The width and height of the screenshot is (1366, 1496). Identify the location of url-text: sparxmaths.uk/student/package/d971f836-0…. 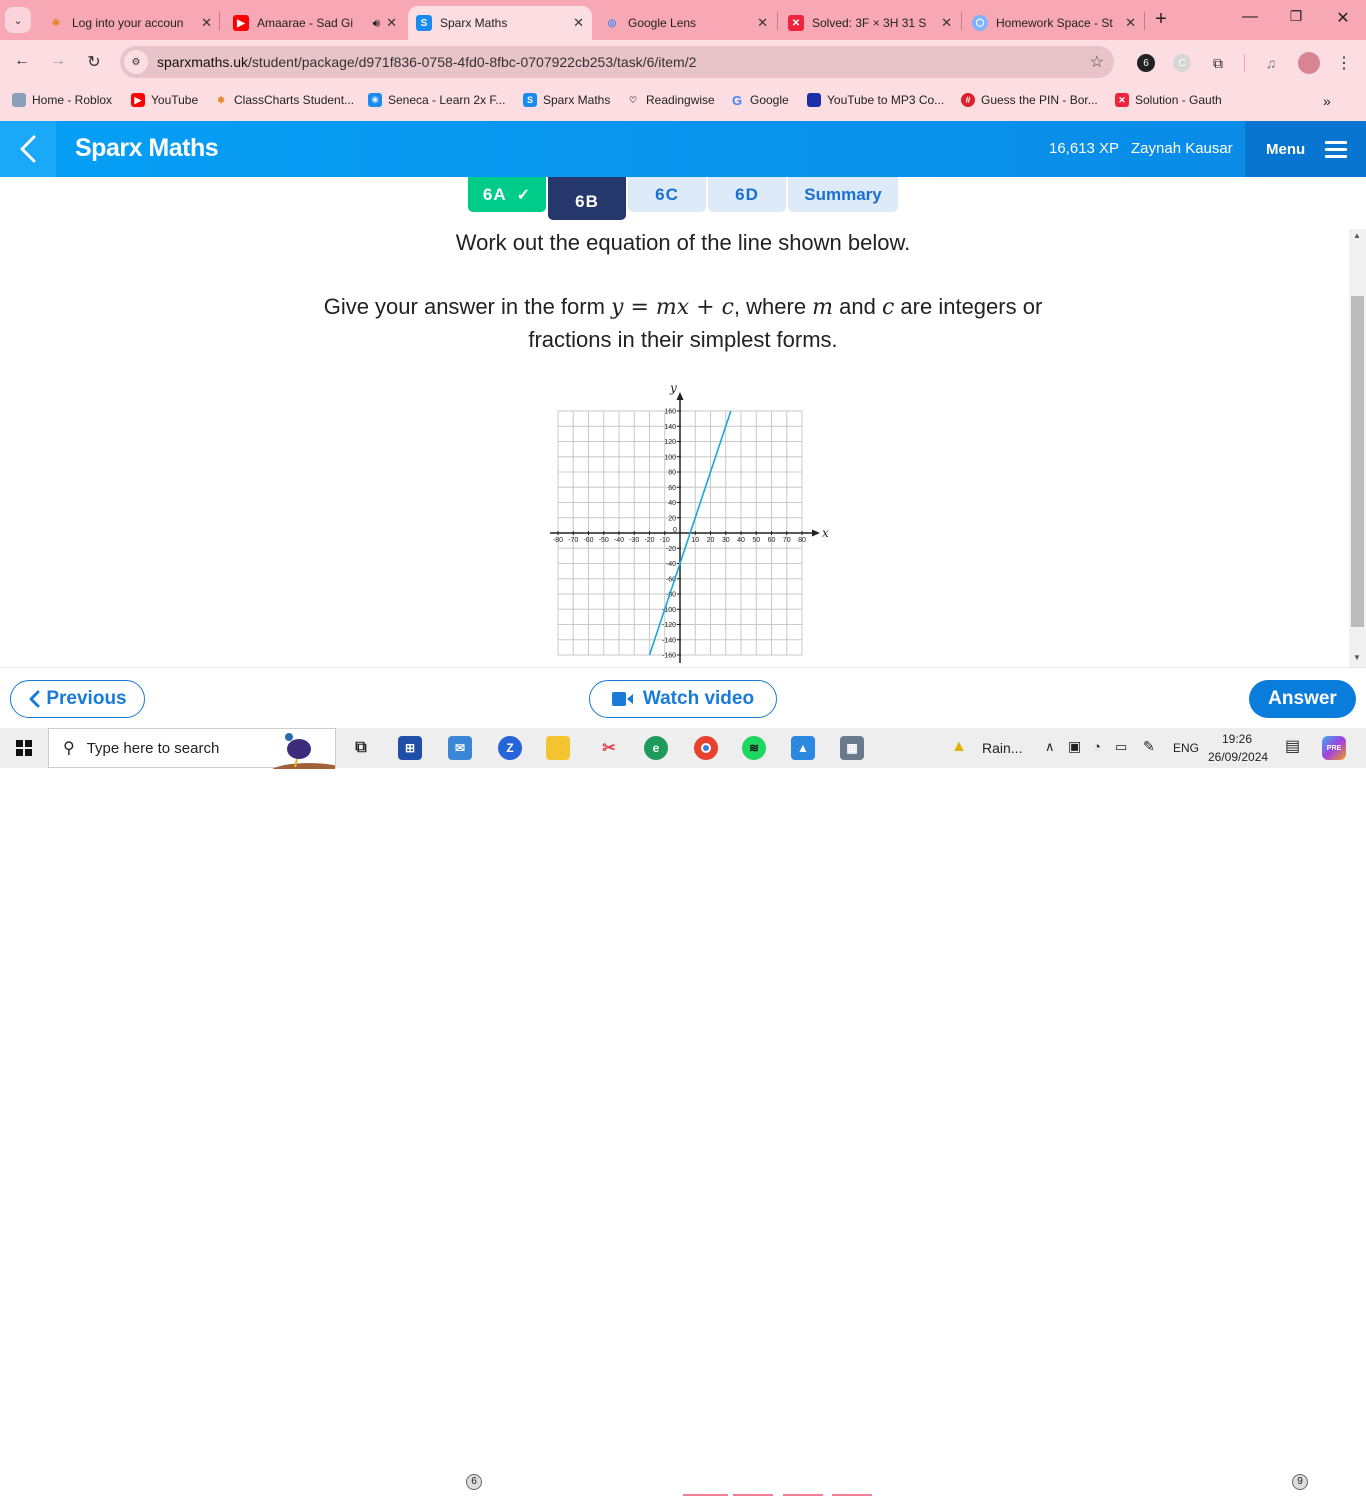
(426, 62).